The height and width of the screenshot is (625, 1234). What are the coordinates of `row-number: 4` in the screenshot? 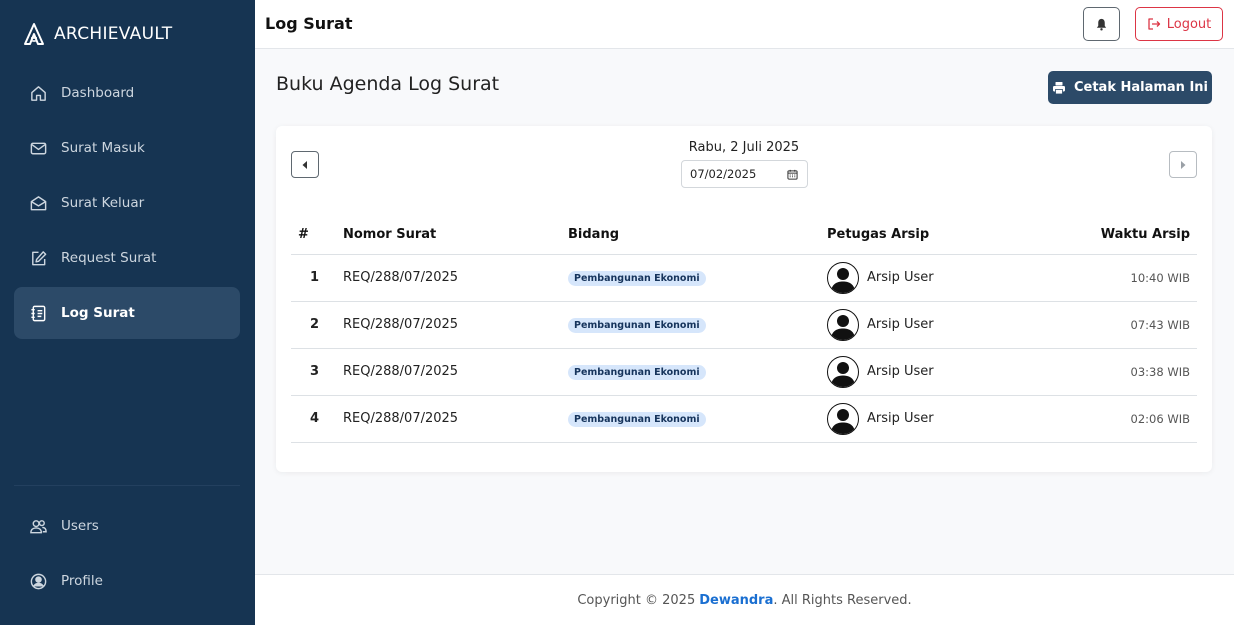 It's located at (317, 419).